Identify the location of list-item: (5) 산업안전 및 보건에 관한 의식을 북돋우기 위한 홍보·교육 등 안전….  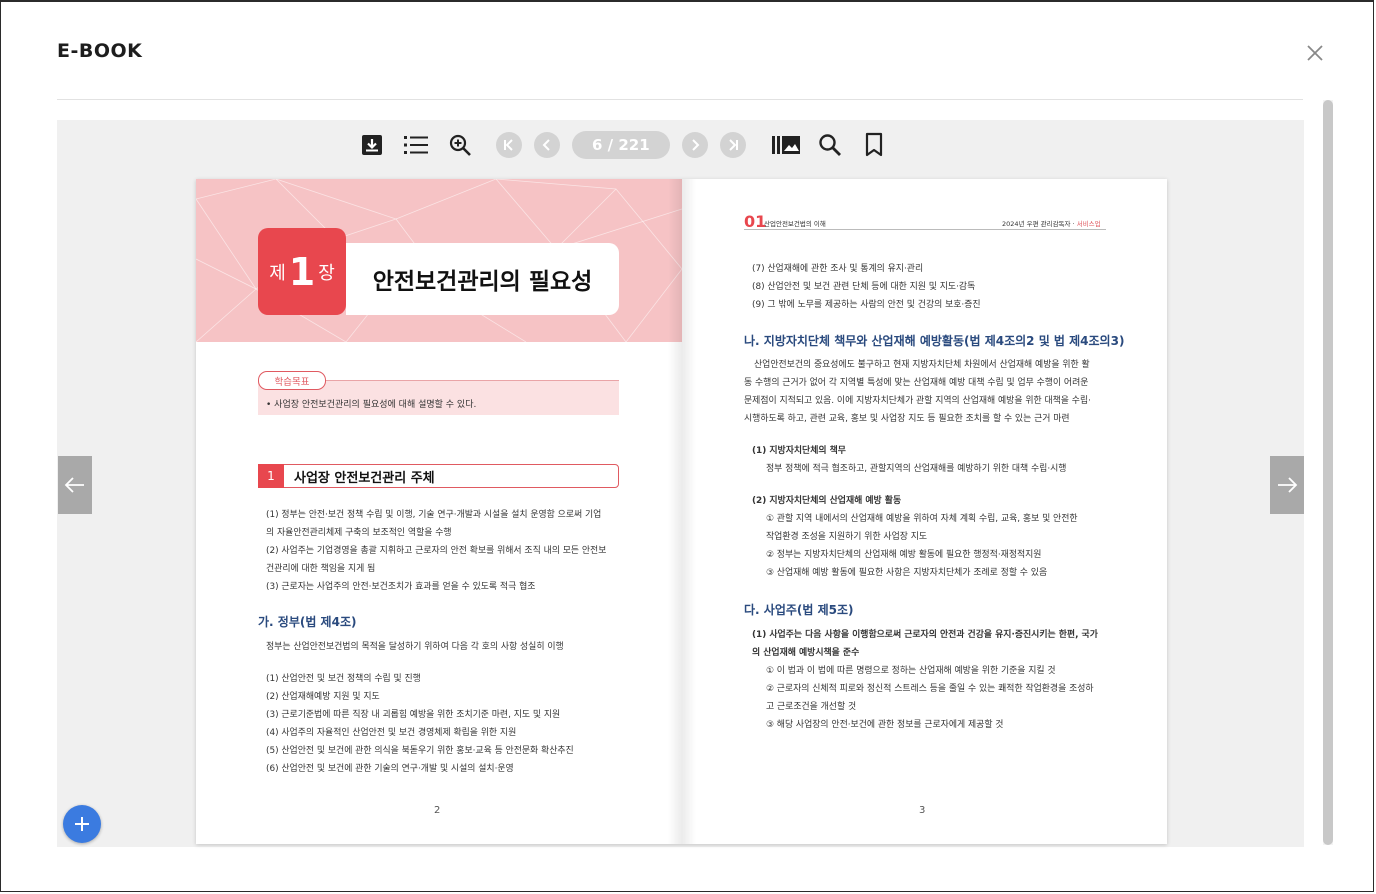
(420, 751).